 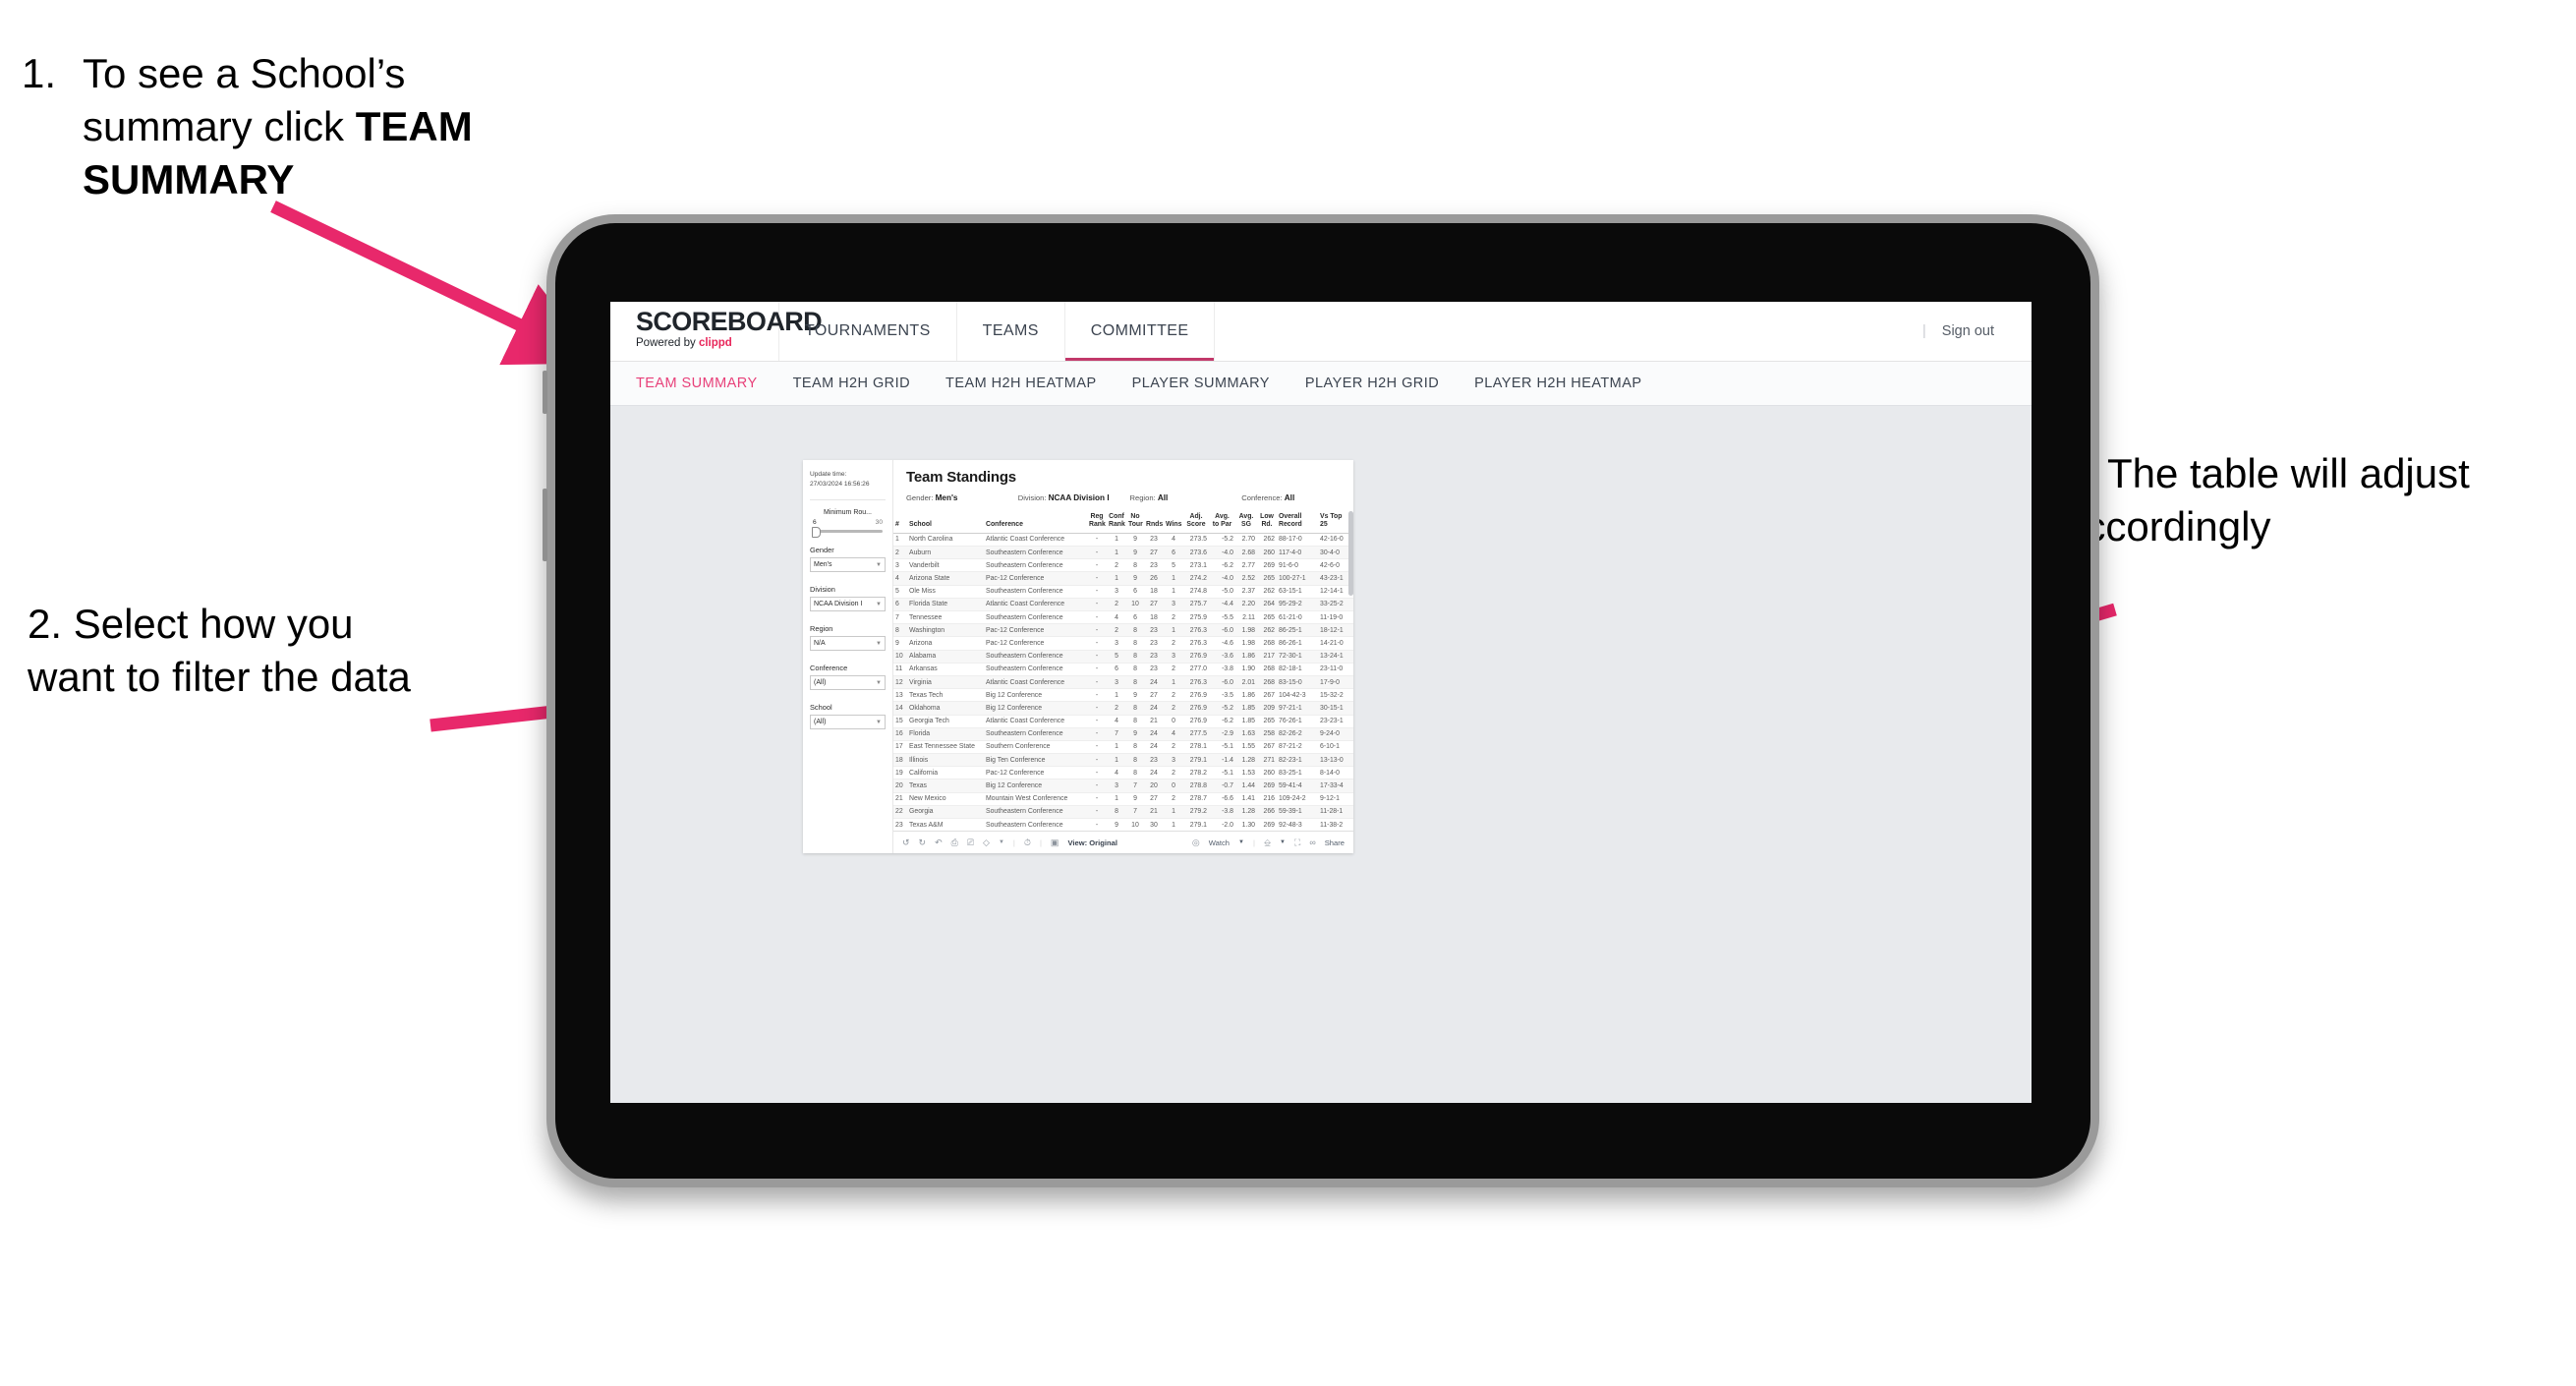 What do you see at coordinates (1222, 522) in the screenshot?
I see `column-header: Avg. to Par` at bounding box center [1222, 522].